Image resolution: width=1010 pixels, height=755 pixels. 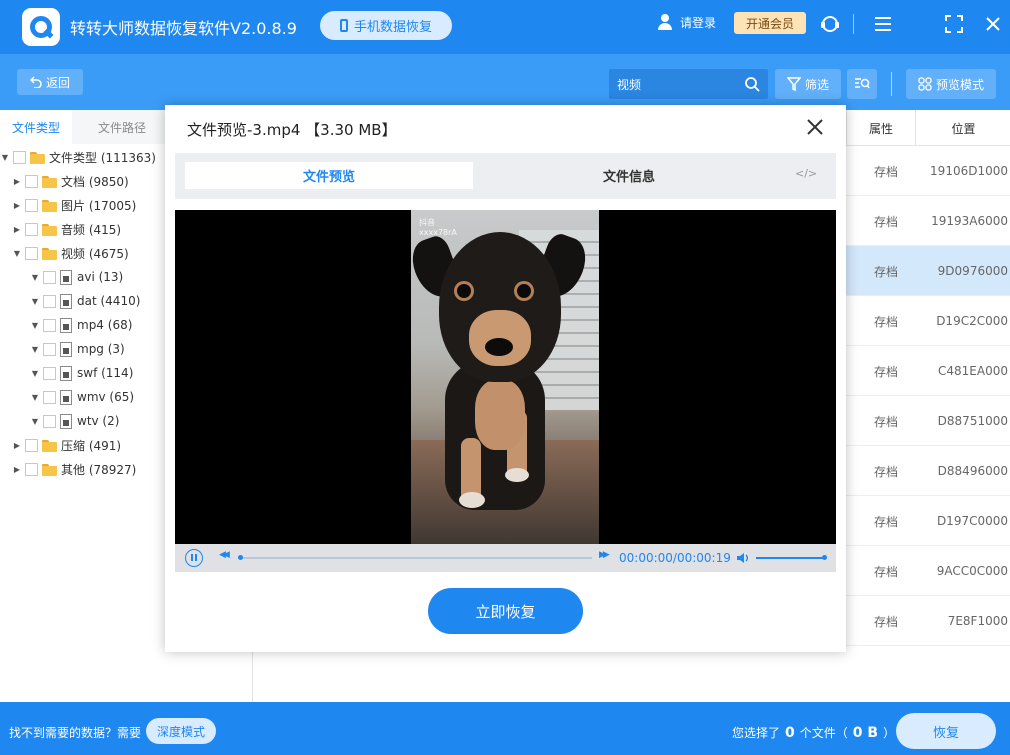 I want to click on tree-item-label: 压缩 (491), so click(x=91, y=445).